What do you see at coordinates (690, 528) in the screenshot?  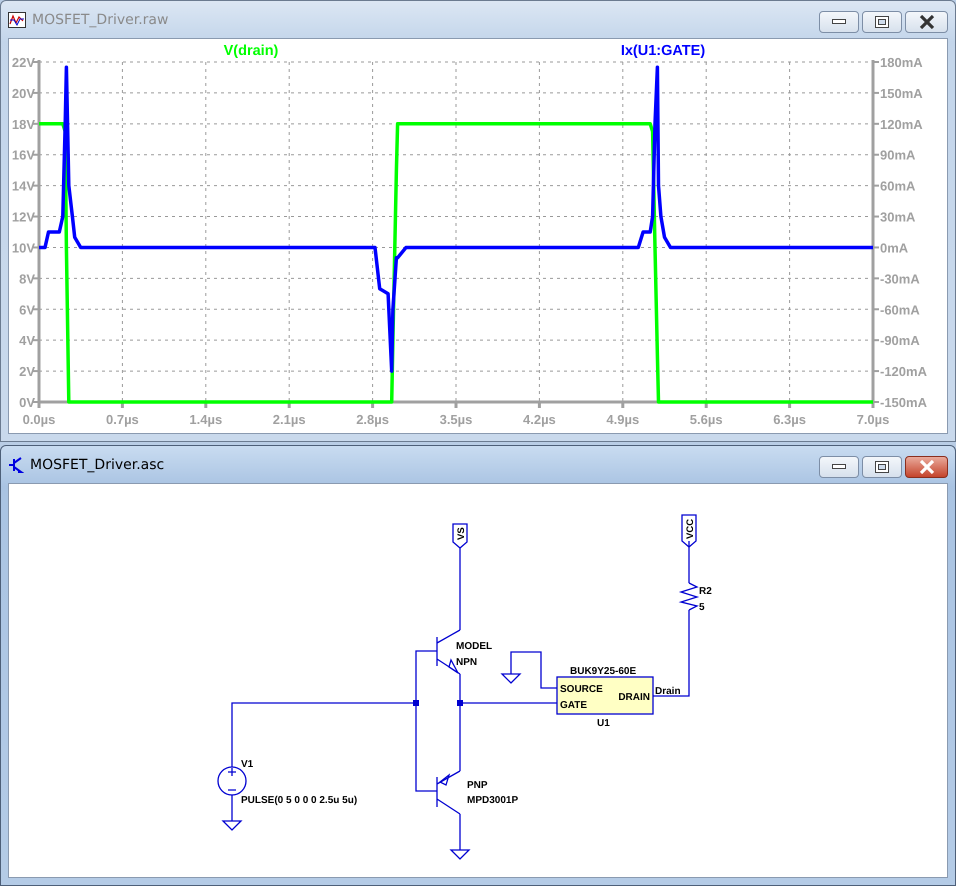 I see `net-flag-label: VCC` at bounding box center [690, 528].